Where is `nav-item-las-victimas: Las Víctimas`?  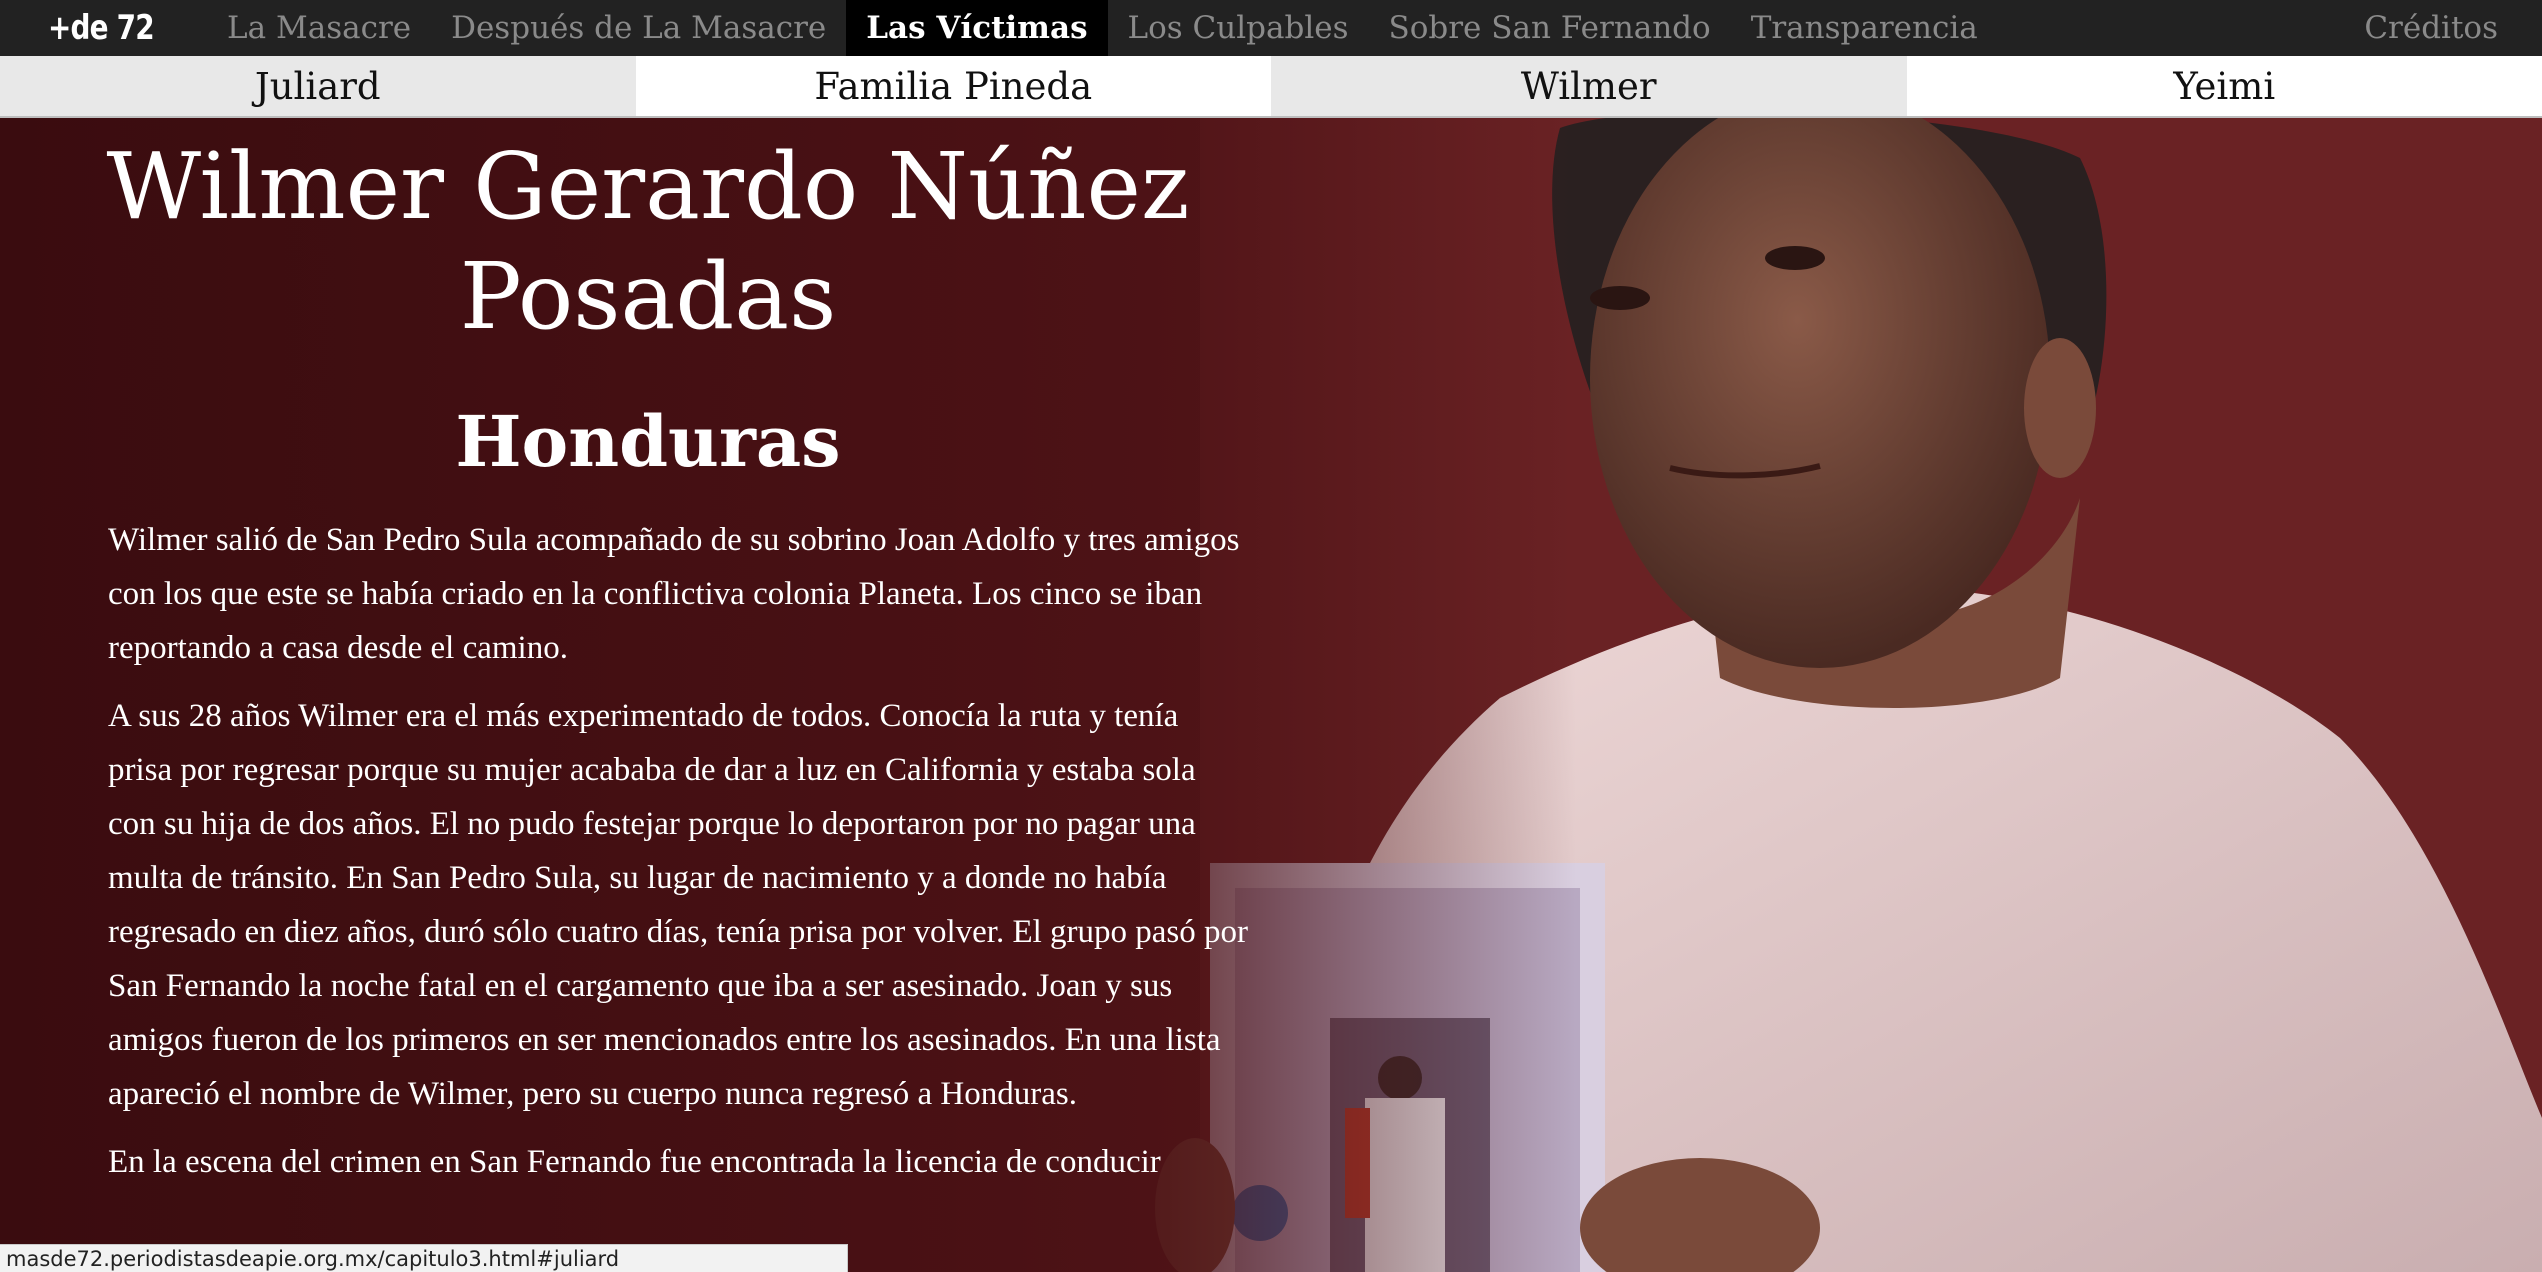
nav-item-las-victimas: Las Víctimas is located at coordinates (977, 28).